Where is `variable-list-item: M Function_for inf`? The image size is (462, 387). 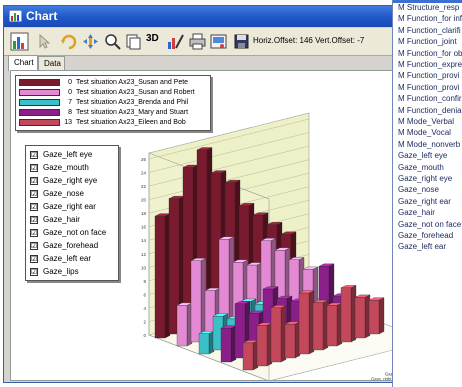 variable-list-item: M Function_for inf is located at coordinates (430, 18).